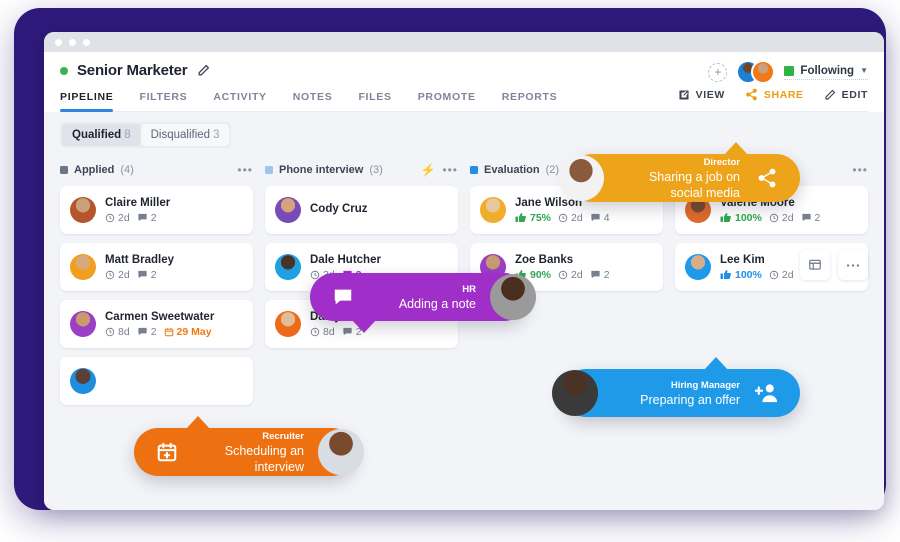 The image size is (900, 542). What do you see at coordinates (156, 170) in the screenshot?
I see `column-header: Applied (4) •••` at bounding box center [156, 170].